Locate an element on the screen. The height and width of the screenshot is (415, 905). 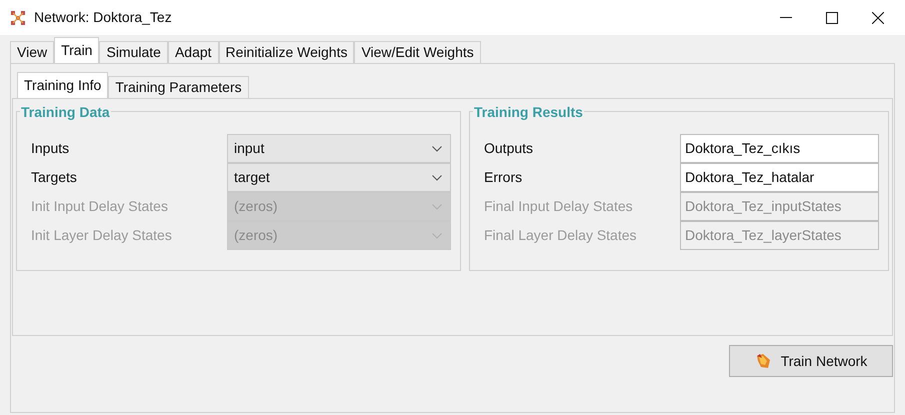
tab: View is located at coordinates (32, 52).